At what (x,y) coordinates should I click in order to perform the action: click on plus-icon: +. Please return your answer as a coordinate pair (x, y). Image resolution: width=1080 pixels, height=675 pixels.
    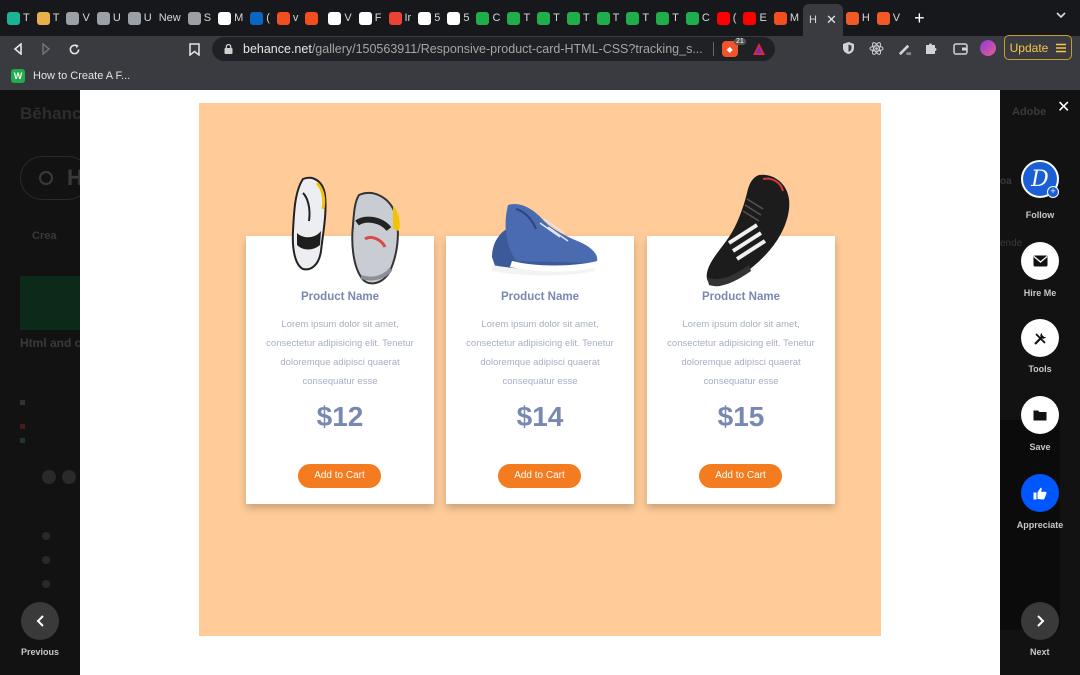
    Looking at the image, I should click on (1053, 192).